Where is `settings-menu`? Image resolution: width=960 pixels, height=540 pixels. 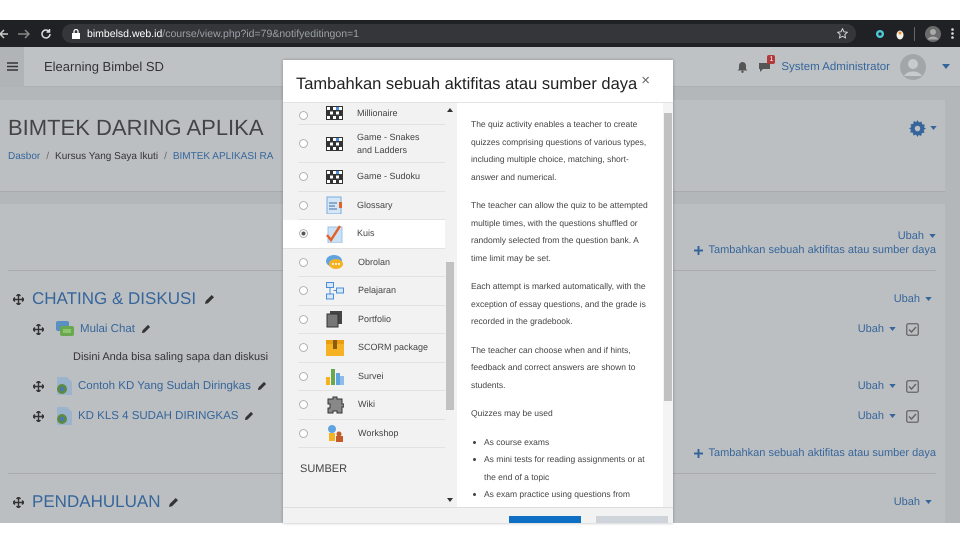
settings-menu is located at coordinates (923, 128).